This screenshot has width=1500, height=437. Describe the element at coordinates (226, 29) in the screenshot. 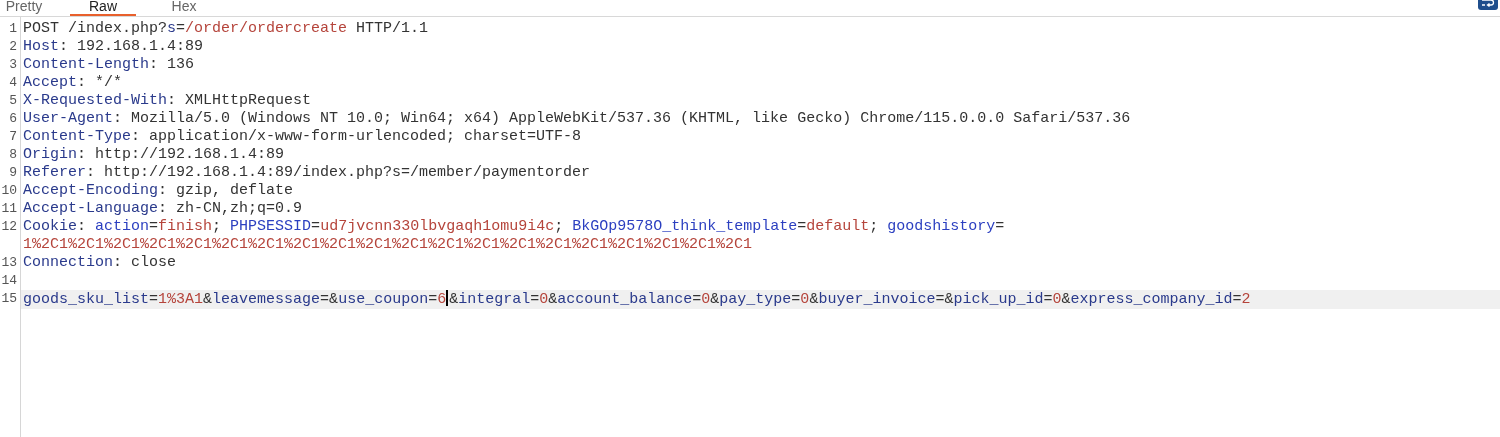

I see `code-line: POST /index.php?s=/order/ordercreate HTTP/1.1` at that location.